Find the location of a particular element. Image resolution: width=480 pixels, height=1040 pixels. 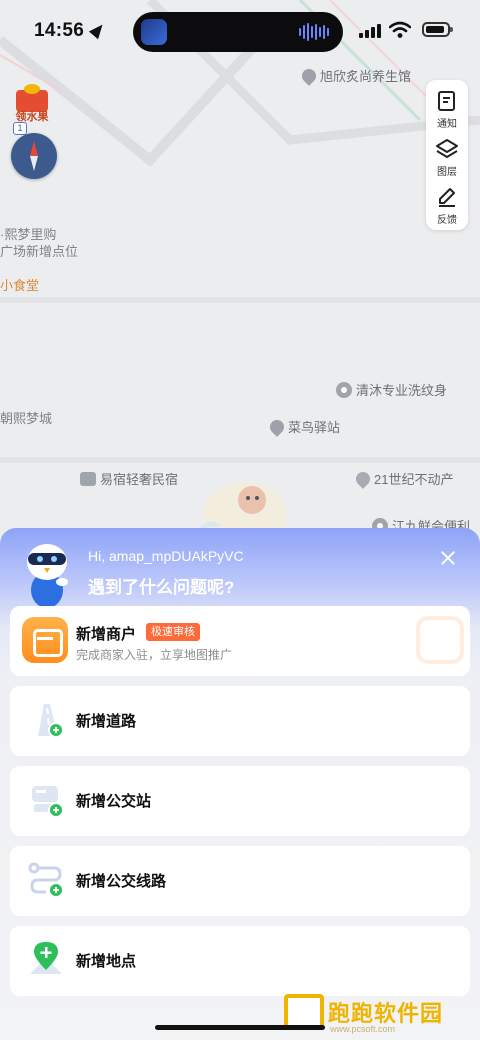

poi-canteen: 小食堂 is located at coordinates (19, 284).